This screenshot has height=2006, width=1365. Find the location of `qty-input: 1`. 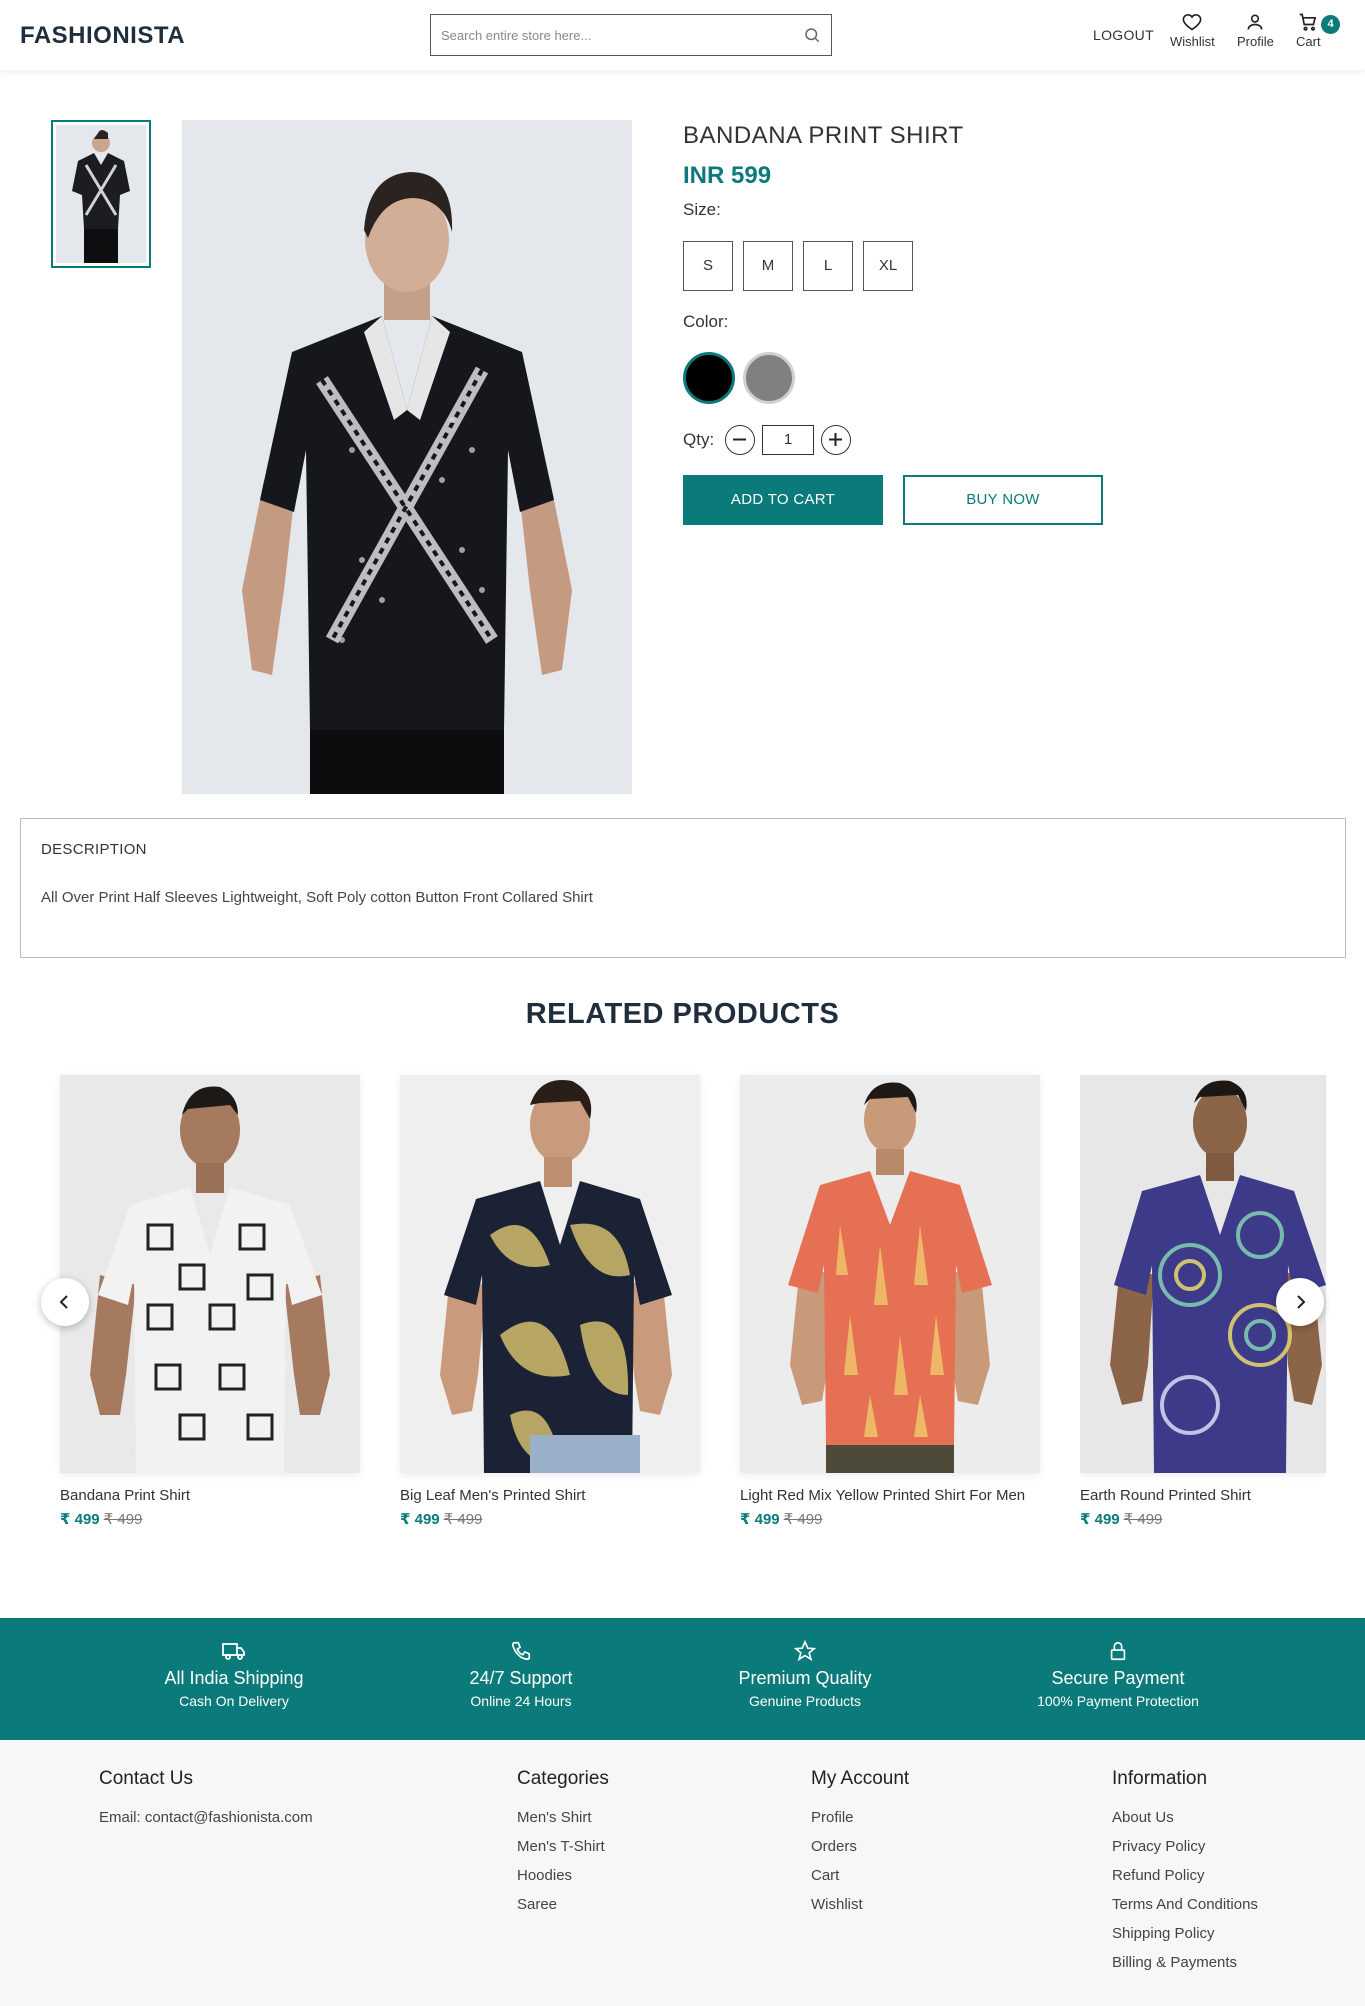

qty-input: 1 is located at coordinates (788, 440).